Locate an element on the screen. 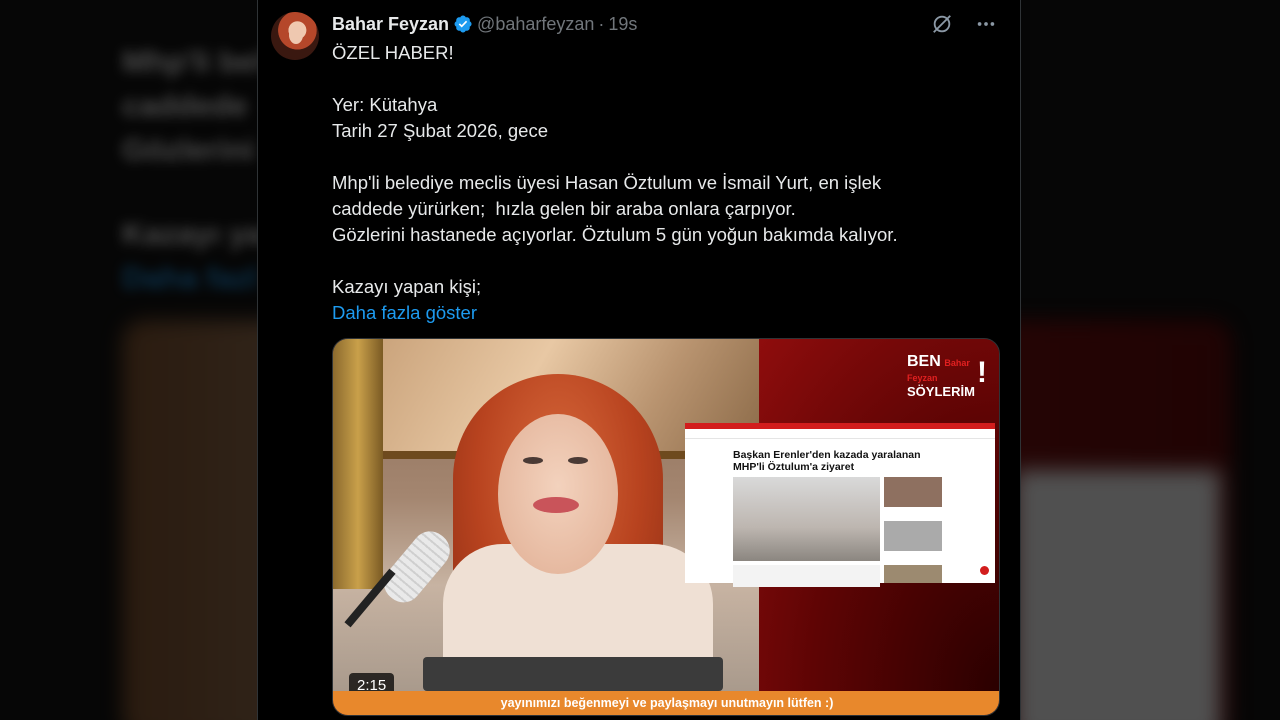 The image size is (1280, 720). logo-bang: ! is located at coordinates (982, 372).